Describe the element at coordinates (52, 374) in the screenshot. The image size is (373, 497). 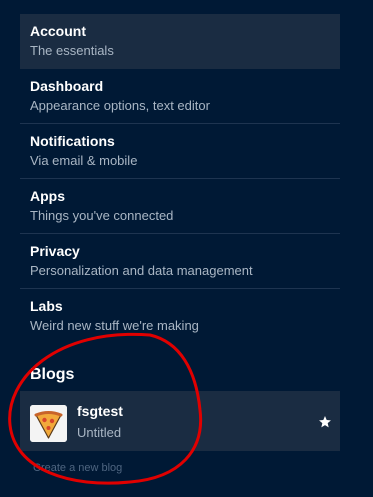
I see `blogs-heading: Blogs` at that location.